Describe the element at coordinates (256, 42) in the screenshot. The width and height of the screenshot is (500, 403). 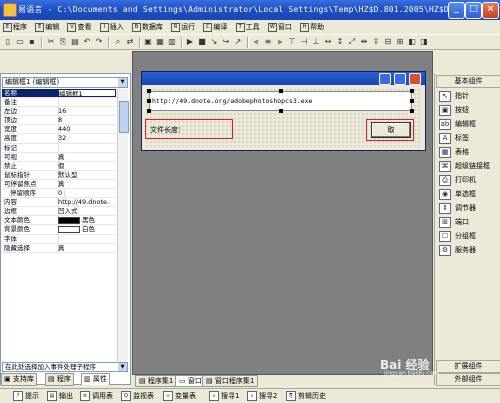
I see `align-left-icon: ⫷` at that location.